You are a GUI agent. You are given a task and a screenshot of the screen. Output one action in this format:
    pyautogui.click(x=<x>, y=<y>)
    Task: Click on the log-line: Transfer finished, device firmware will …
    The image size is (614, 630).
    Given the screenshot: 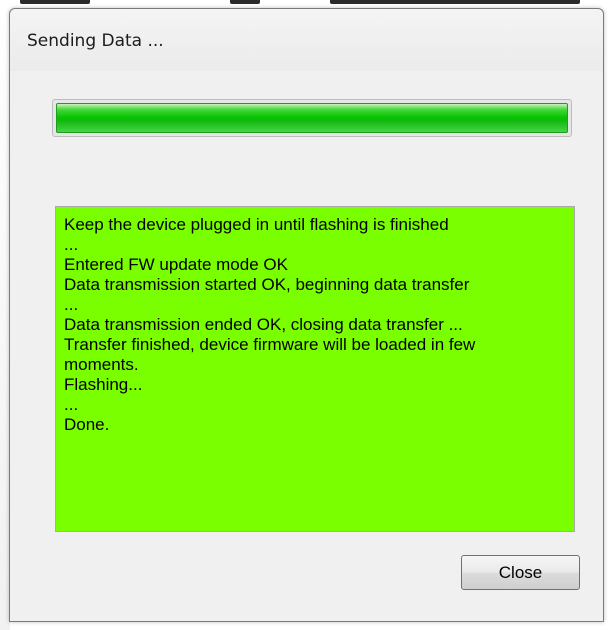 What is the action you would take?
    pyautogui.click(x=270, y=344)
    